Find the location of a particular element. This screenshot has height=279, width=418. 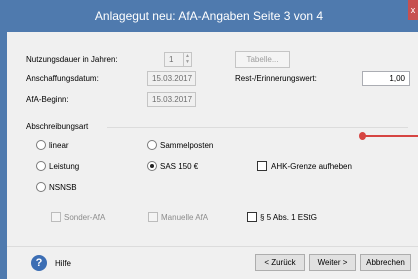

radio-leistung-label: Leistung is located at coordinates (64, 167).